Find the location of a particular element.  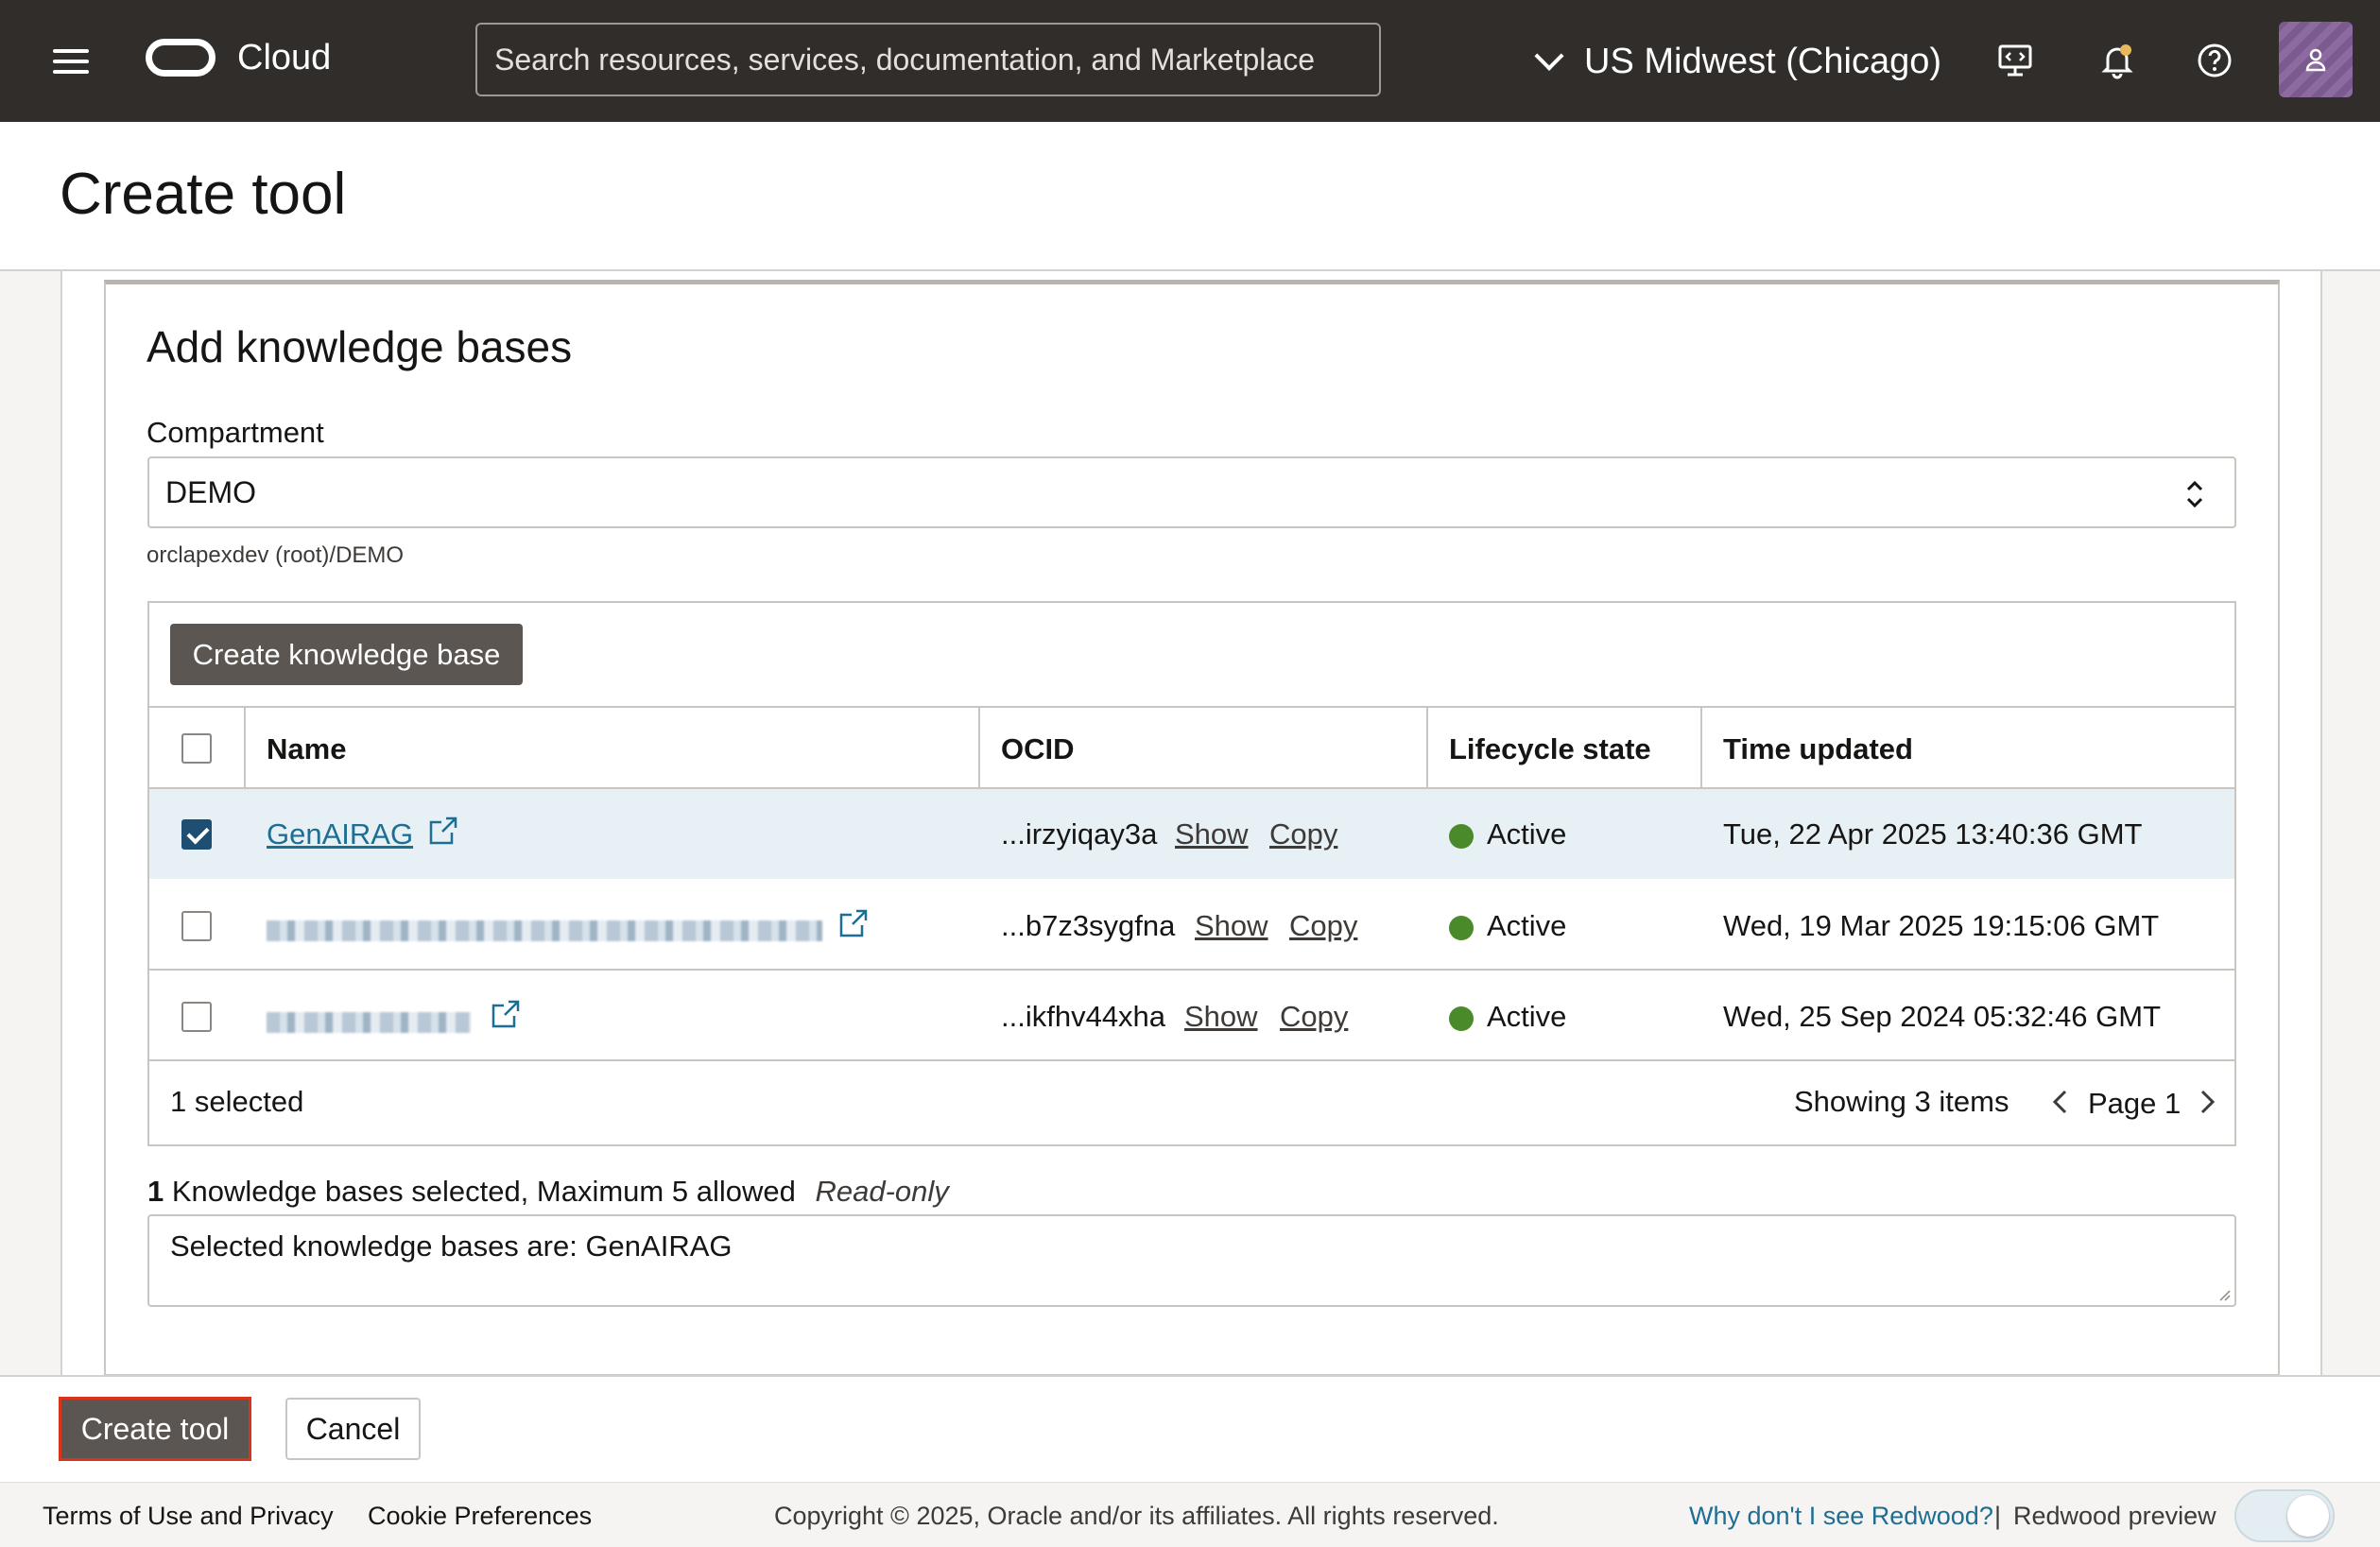

items-count: Showing 3 items is located at coordinates (1902, 1101).